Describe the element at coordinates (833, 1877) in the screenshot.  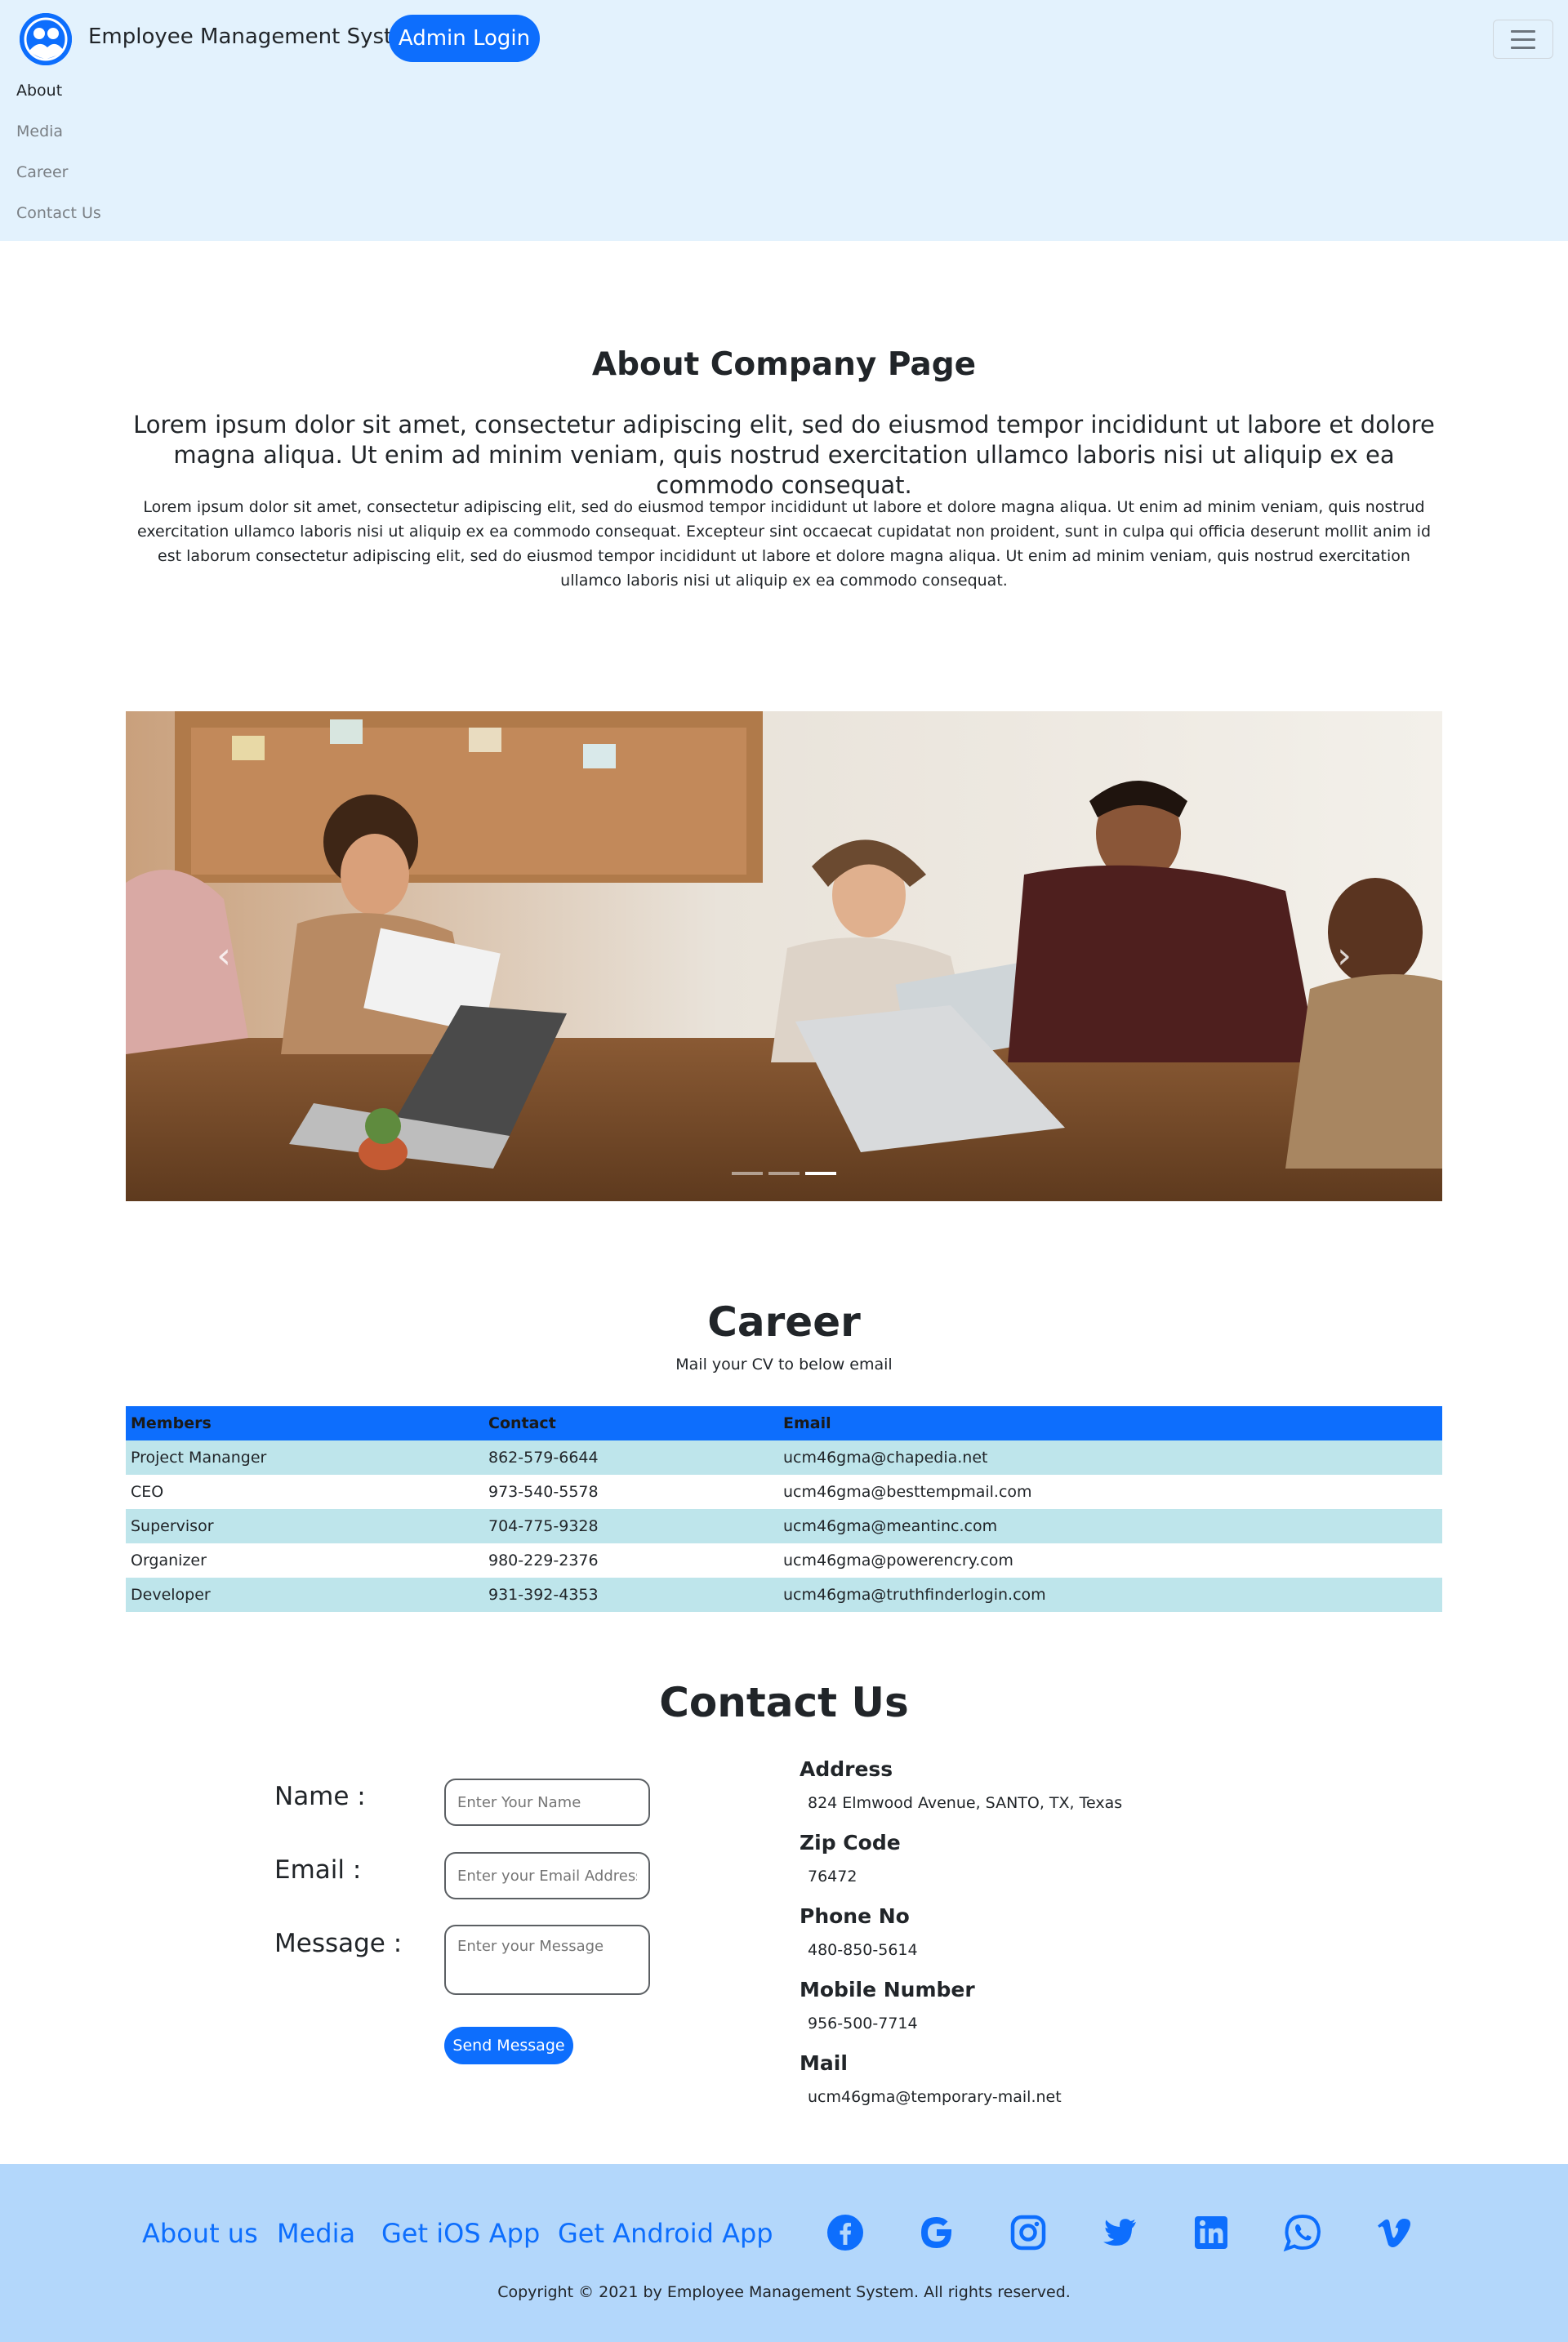
I see `zip-code-value: 76472` at that location.